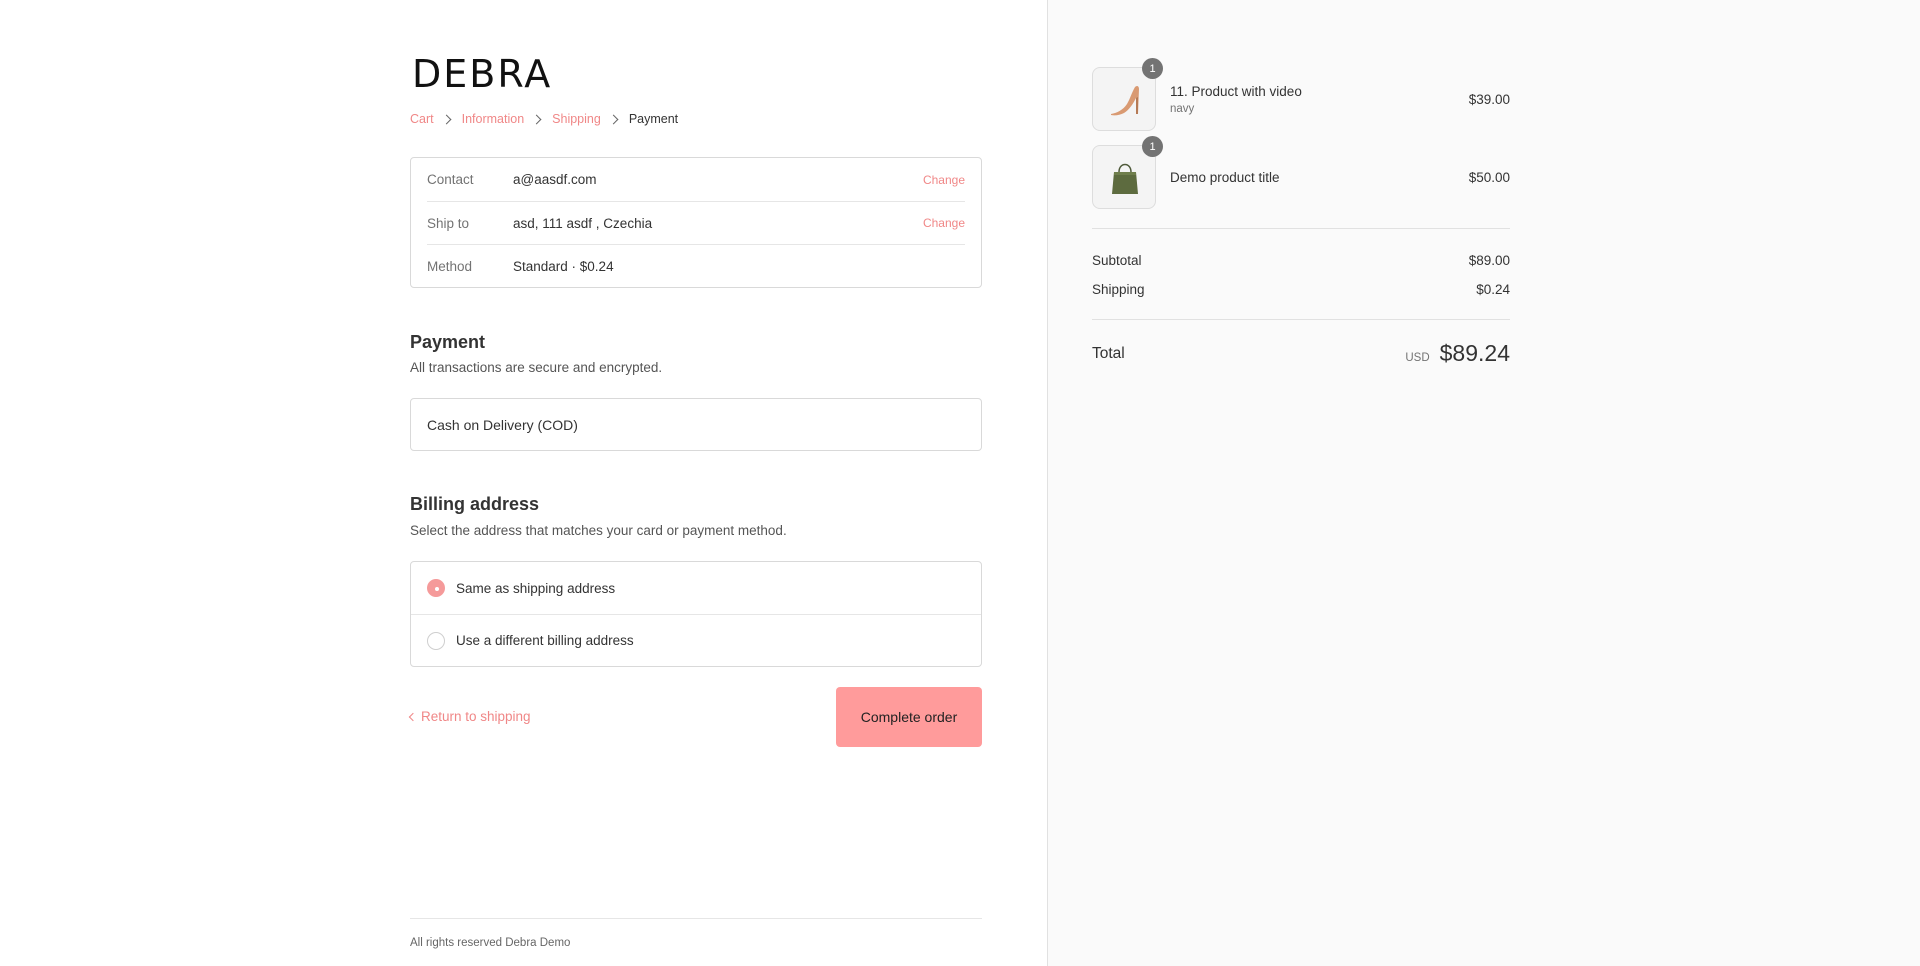 This screenshot has width=1920, height=966. What do you see at coordinates (475, 504) in the screenshot?
I see `billing-heading: Billing address` at bounding box center [475, 504].